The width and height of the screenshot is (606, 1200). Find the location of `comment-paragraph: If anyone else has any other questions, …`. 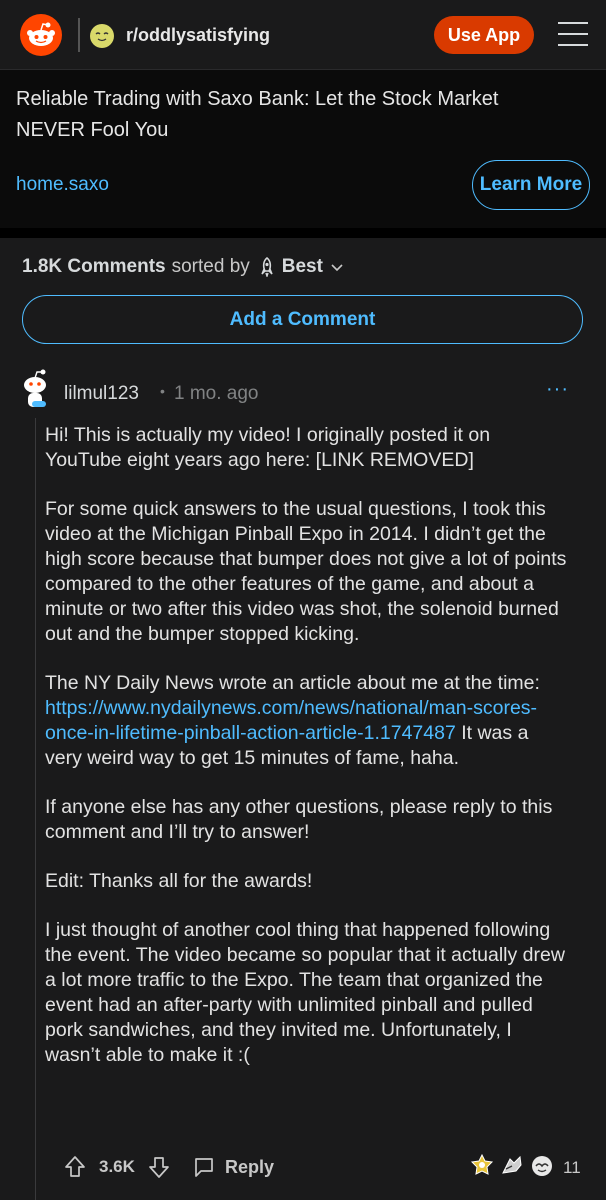

comment-paragraph: If anyone else has any other questions, … is located at coordinates (299, 819).